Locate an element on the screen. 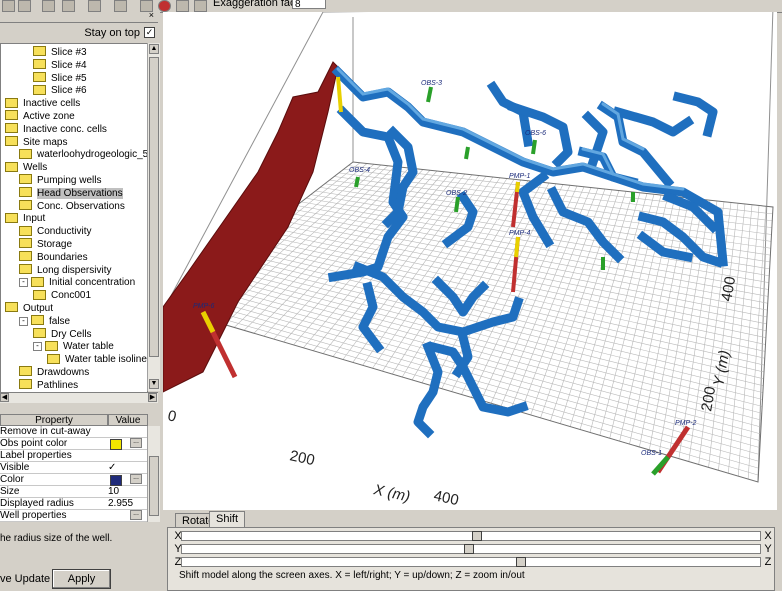 This screenshot has height=591, width=782. tree-item-label: Water table isolines is located at coordinates (106, 360).